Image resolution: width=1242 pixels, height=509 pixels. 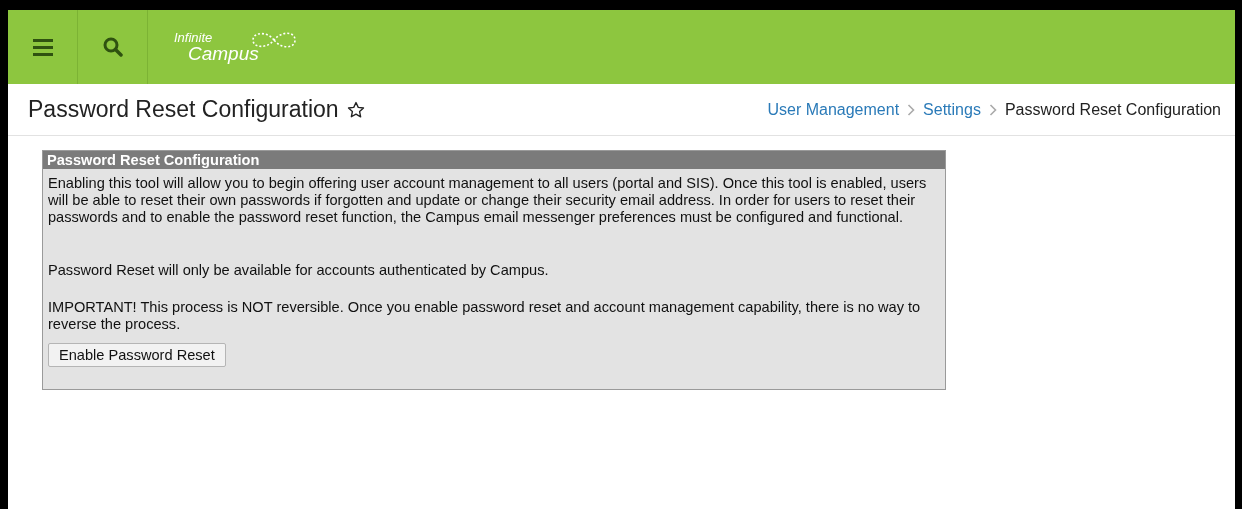 I want to click on panel-title: Password Reset Configuration, so click(x=494, y=160).